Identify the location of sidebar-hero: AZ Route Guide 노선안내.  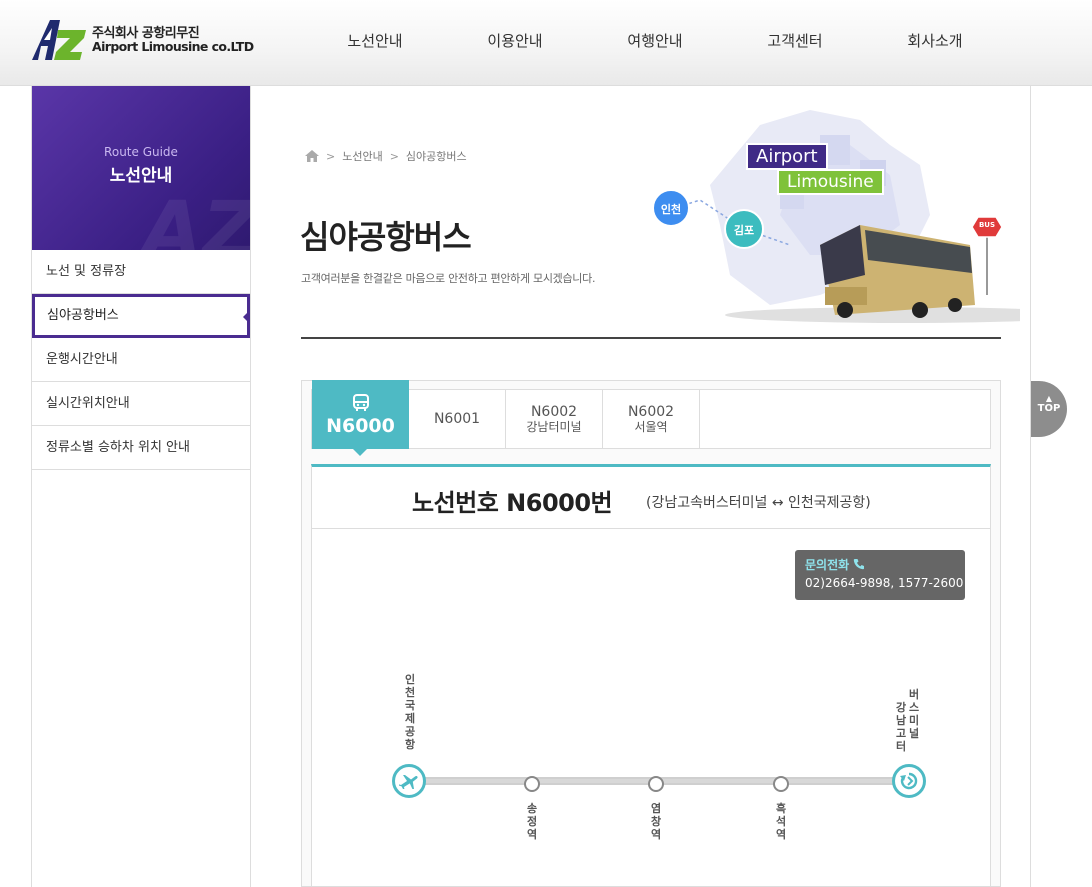
(141, 168).